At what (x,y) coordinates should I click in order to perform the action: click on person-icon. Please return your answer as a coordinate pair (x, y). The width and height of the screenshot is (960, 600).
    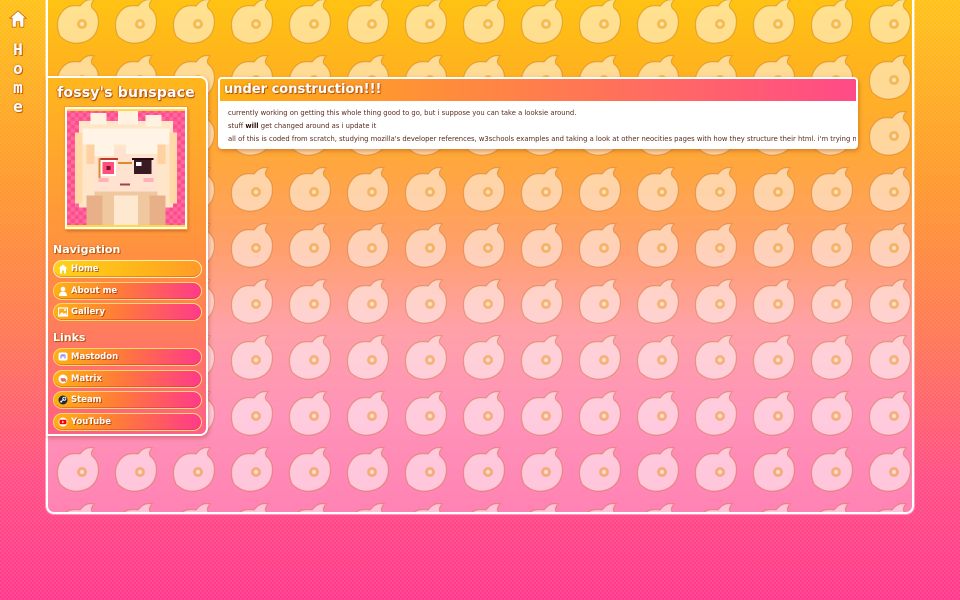
    Looking at the image, I should click on (63, 291).